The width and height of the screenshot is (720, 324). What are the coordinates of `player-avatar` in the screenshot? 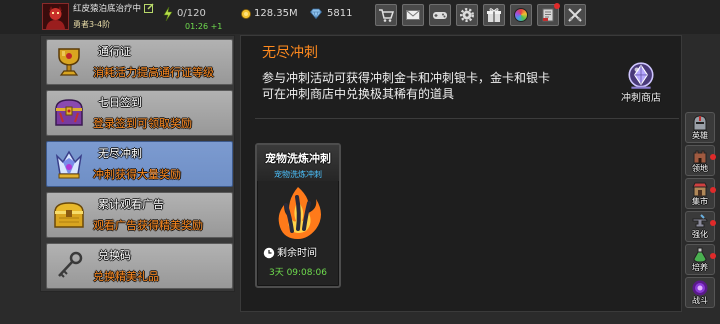 It's located at (55, 16).